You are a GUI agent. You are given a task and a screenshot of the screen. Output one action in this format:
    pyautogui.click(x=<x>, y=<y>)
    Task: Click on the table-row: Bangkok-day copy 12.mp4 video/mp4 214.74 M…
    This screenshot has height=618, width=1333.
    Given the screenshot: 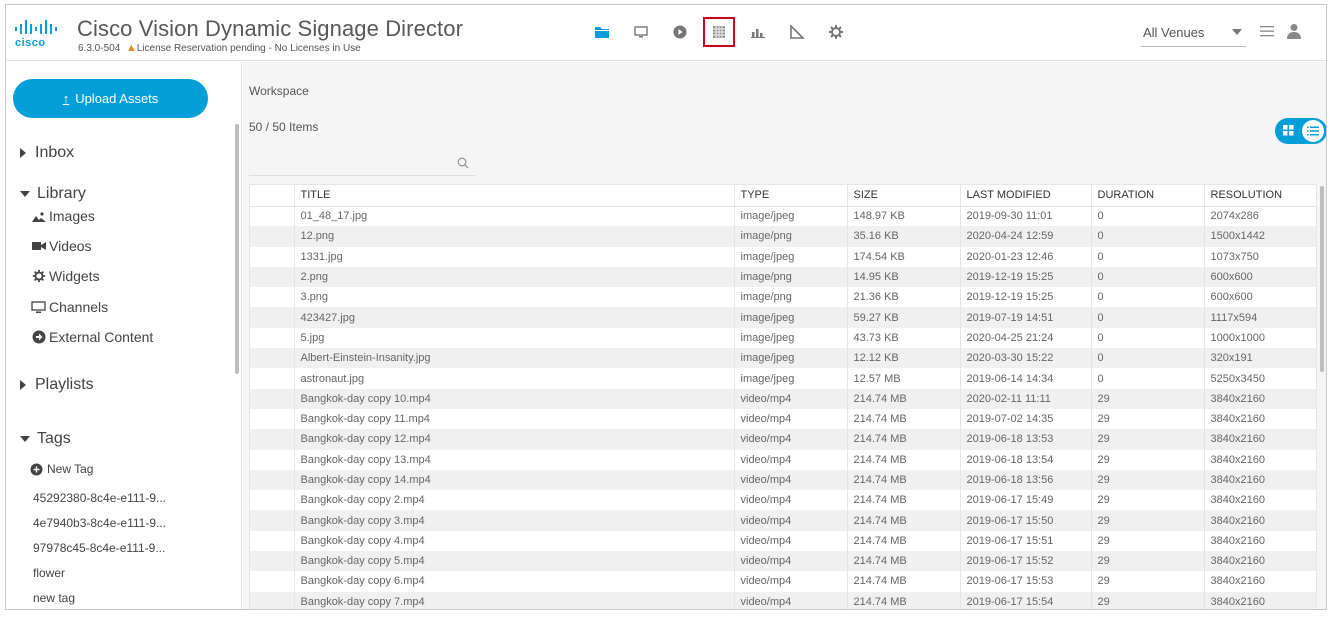 What is the action you would take?
    pyautogui.click(x=783, y=439)
    